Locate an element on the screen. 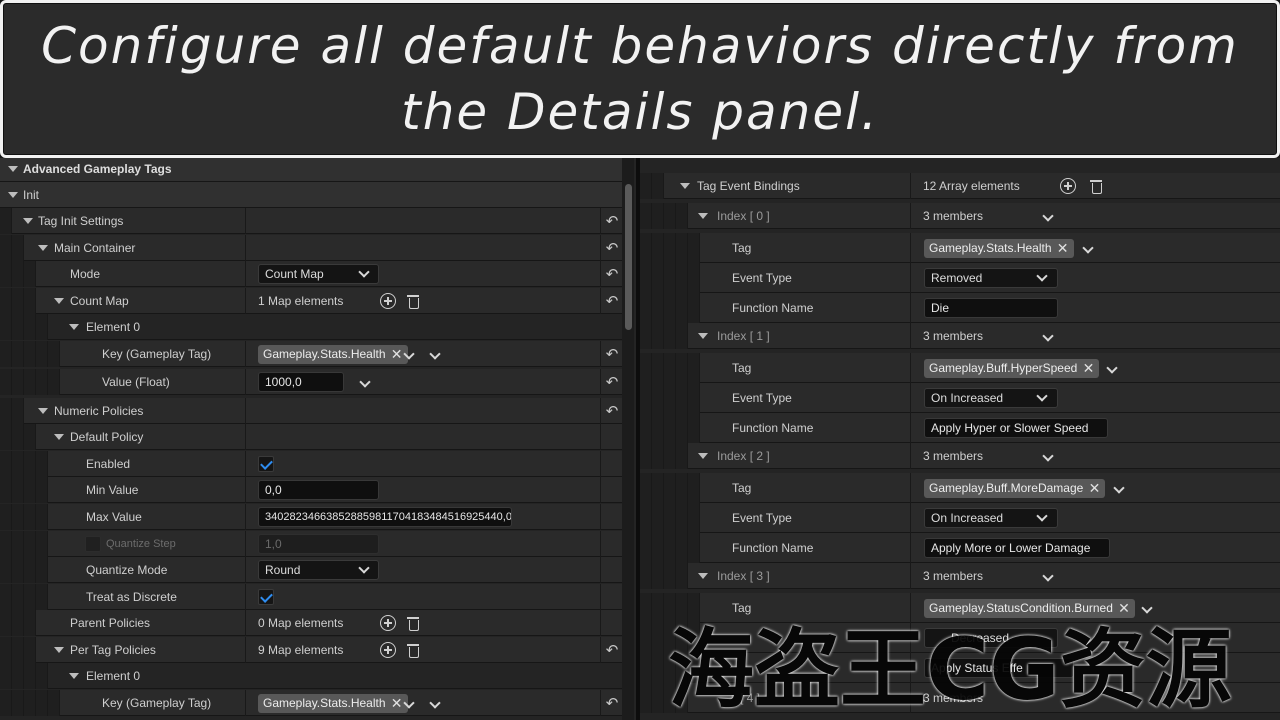 The width and height of the screenshot is (1280, 720). row-index-2: Index [ 2 ] 3 members is located at coordinates (960, 456).